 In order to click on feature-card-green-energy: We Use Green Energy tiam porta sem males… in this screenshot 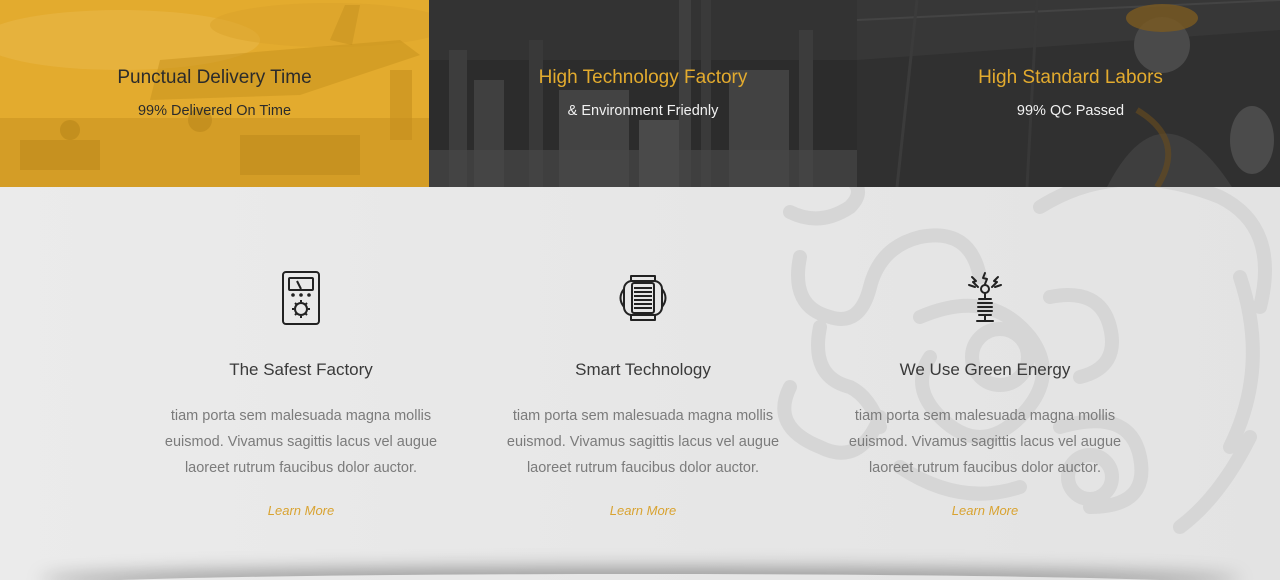, I will do `click(985, 353)`.